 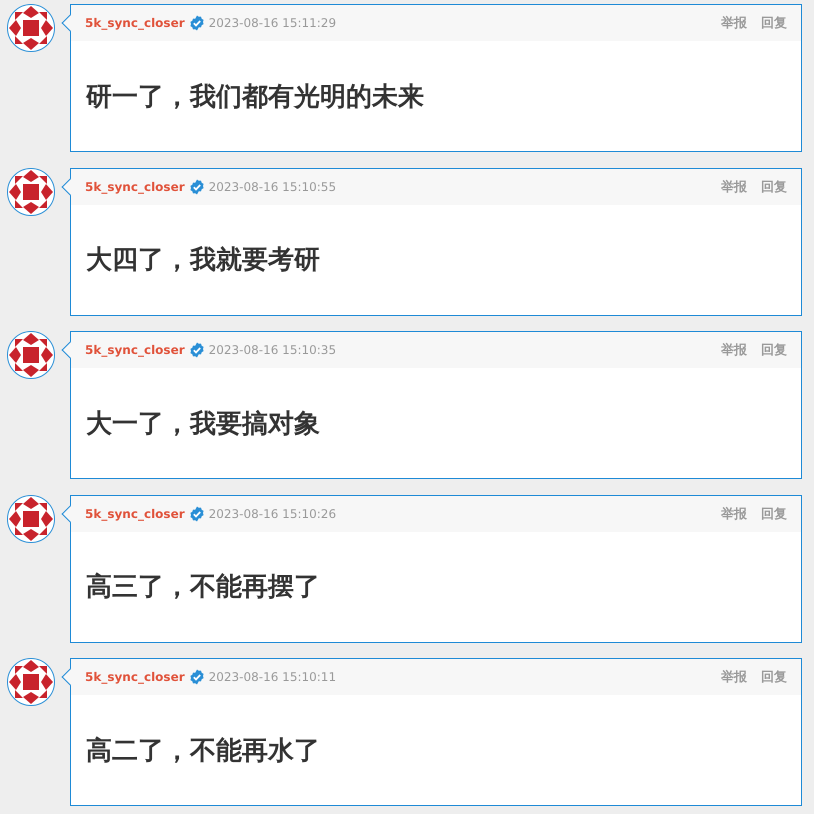 I want to click on timestamp: 2023-08-16 15:11:29, so click(x=272, y=23).